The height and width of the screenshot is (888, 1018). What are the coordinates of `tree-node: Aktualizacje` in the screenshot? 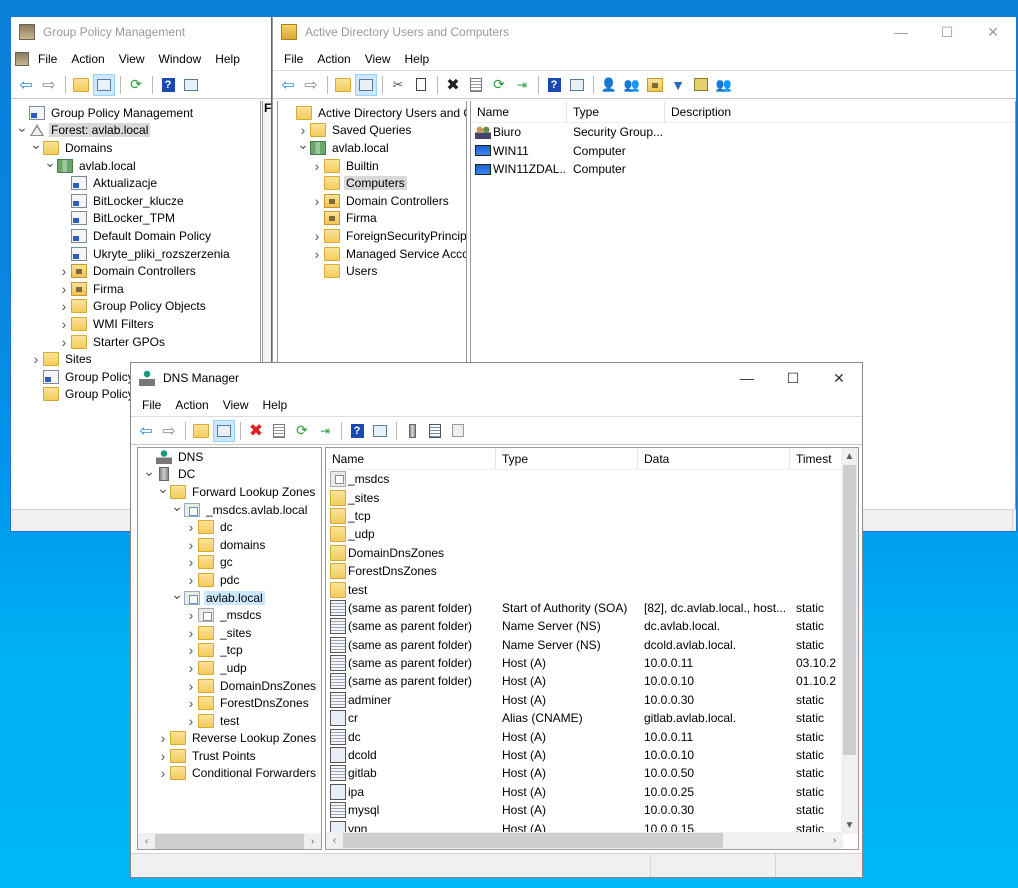 It's located at (135, 183).